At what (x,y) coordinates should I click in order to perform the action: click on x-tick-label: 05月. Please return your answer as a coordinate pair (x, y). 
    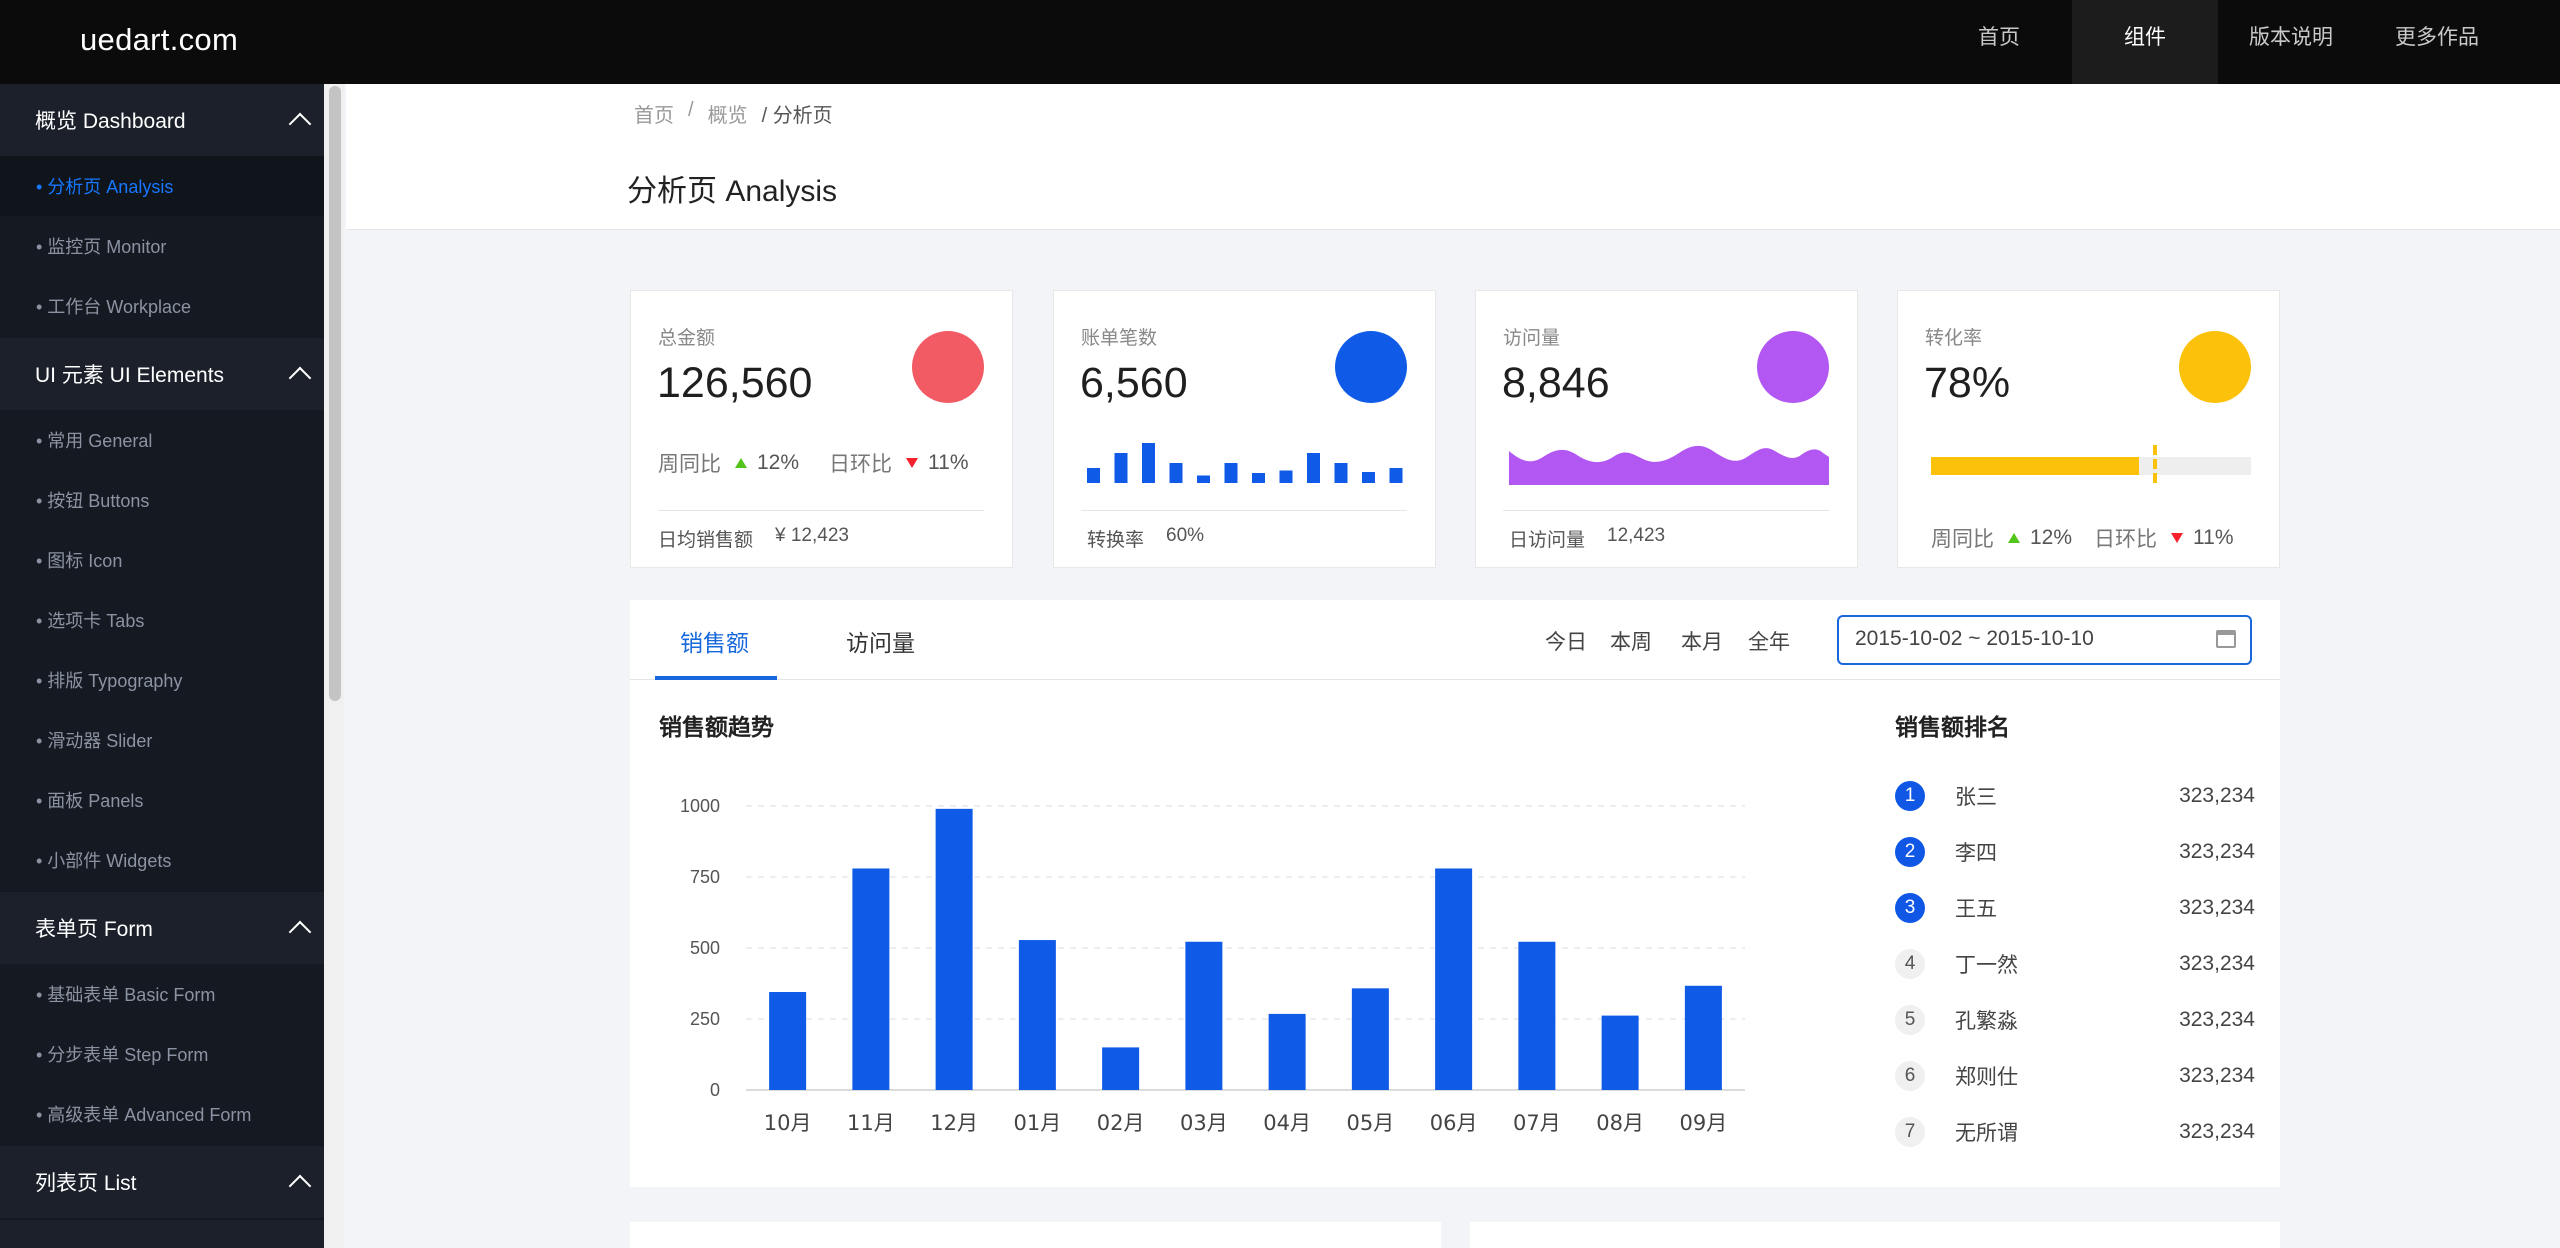
    Looking at the image, I should click on (1371, 1123).